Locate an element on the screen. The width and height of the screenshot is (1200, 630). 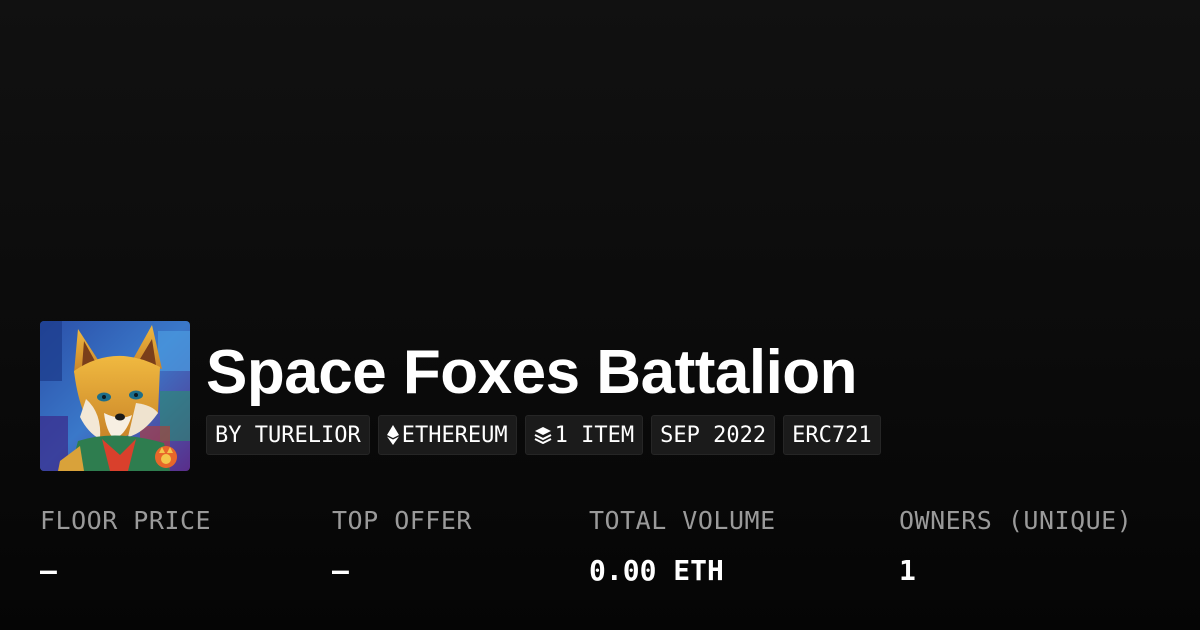
chip-creator: BY TURELIOR is located at coordinates (288, 435).